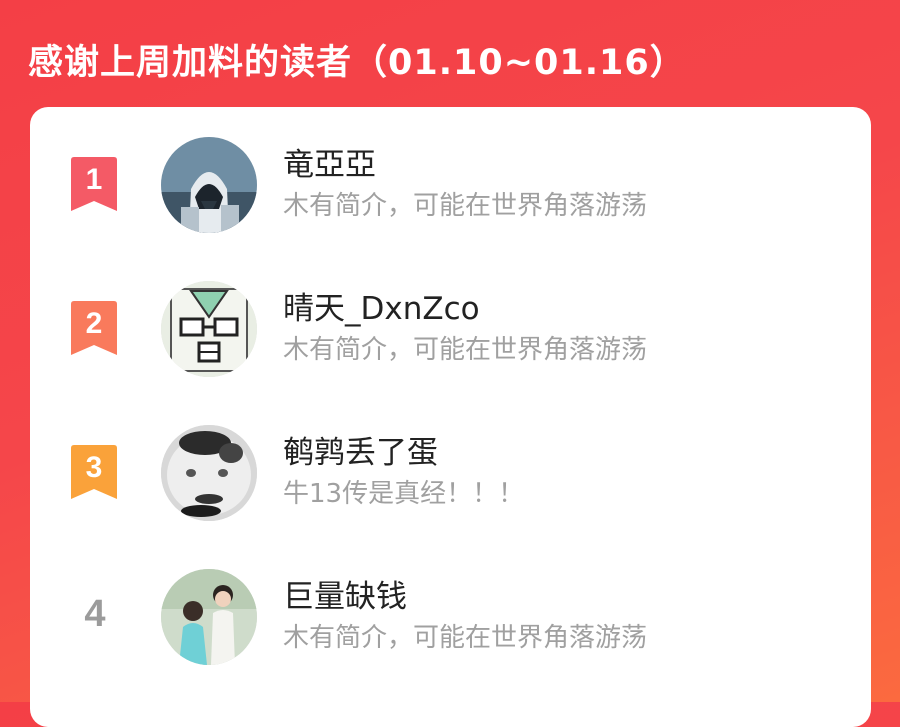 Image resolution: width=900 pixels, height=727 pixels. I want to click on reader-row: 4 巨量缺钱 木有简介，可能在世界角落游荡, so click(450, 624).